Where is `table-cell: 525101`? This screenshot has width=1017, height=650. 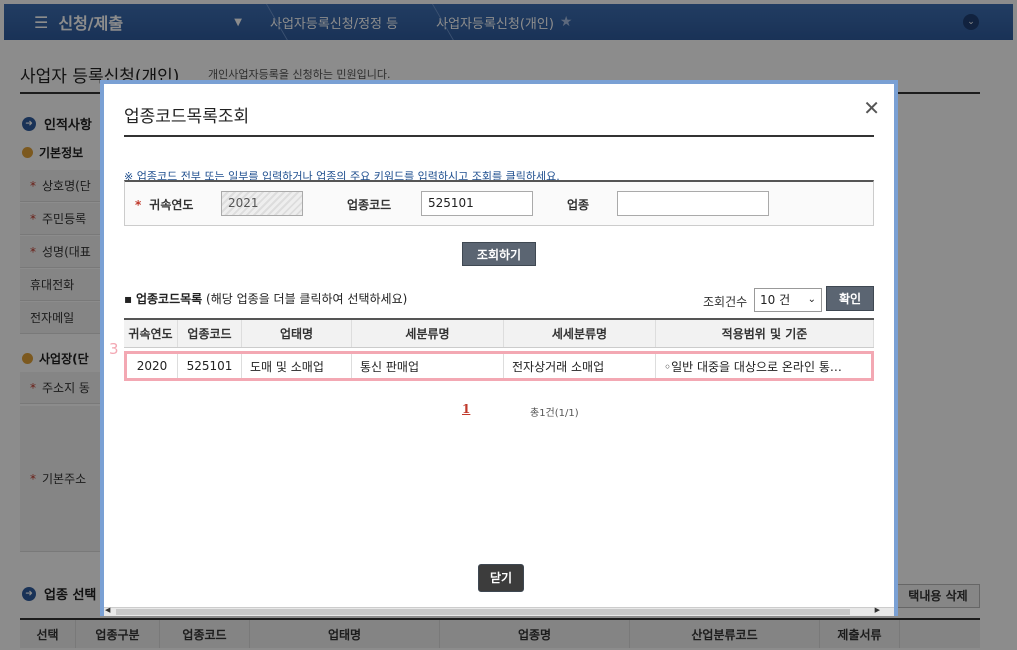
table-cell: 525101 is located at coordinates (210, 366).